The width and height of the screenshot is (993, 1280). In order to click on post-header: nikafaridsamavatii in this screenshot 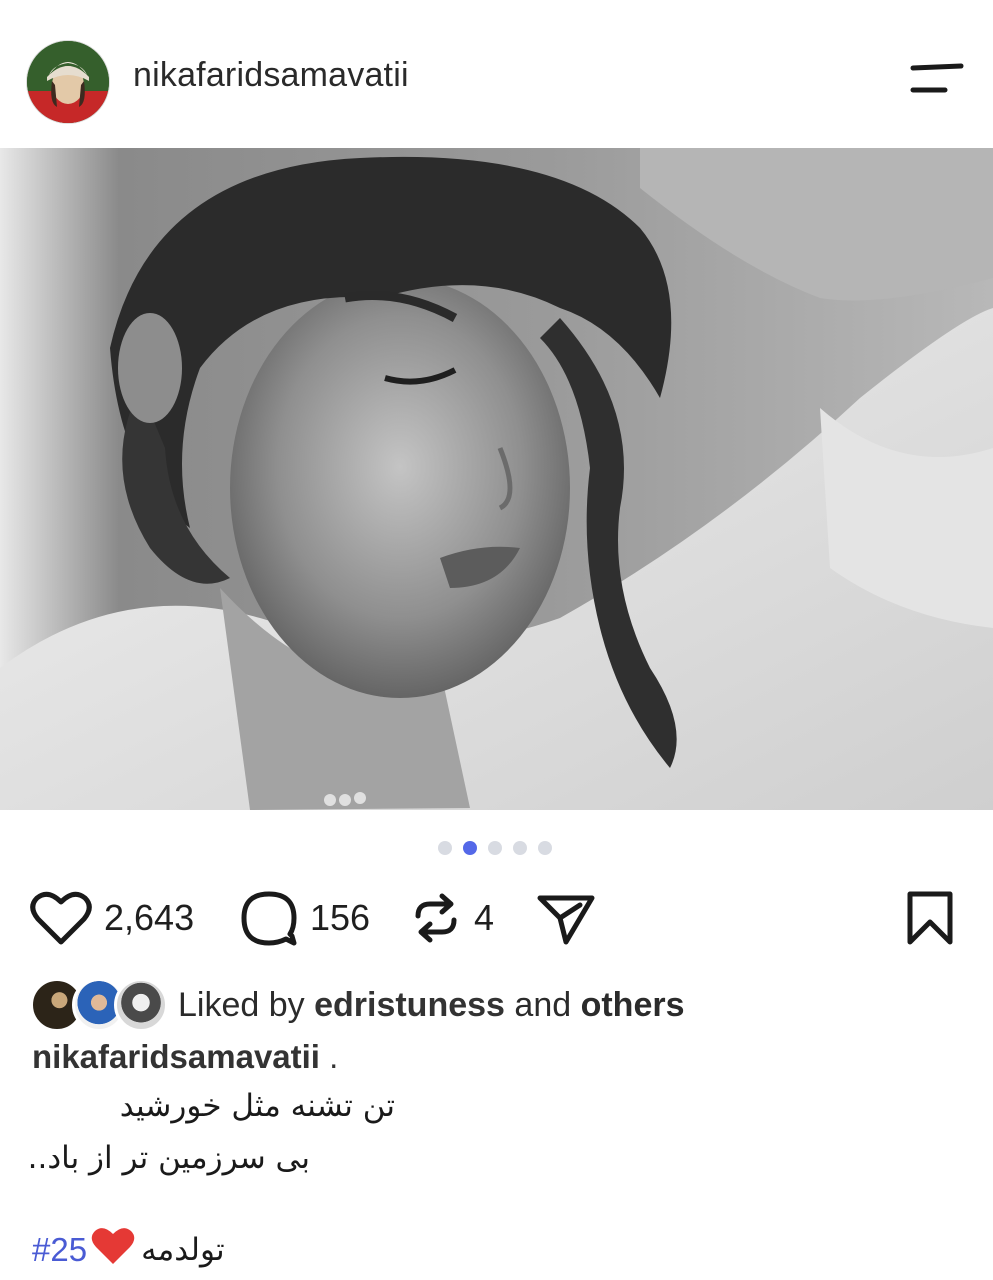, I will do `click(496, 74)`.